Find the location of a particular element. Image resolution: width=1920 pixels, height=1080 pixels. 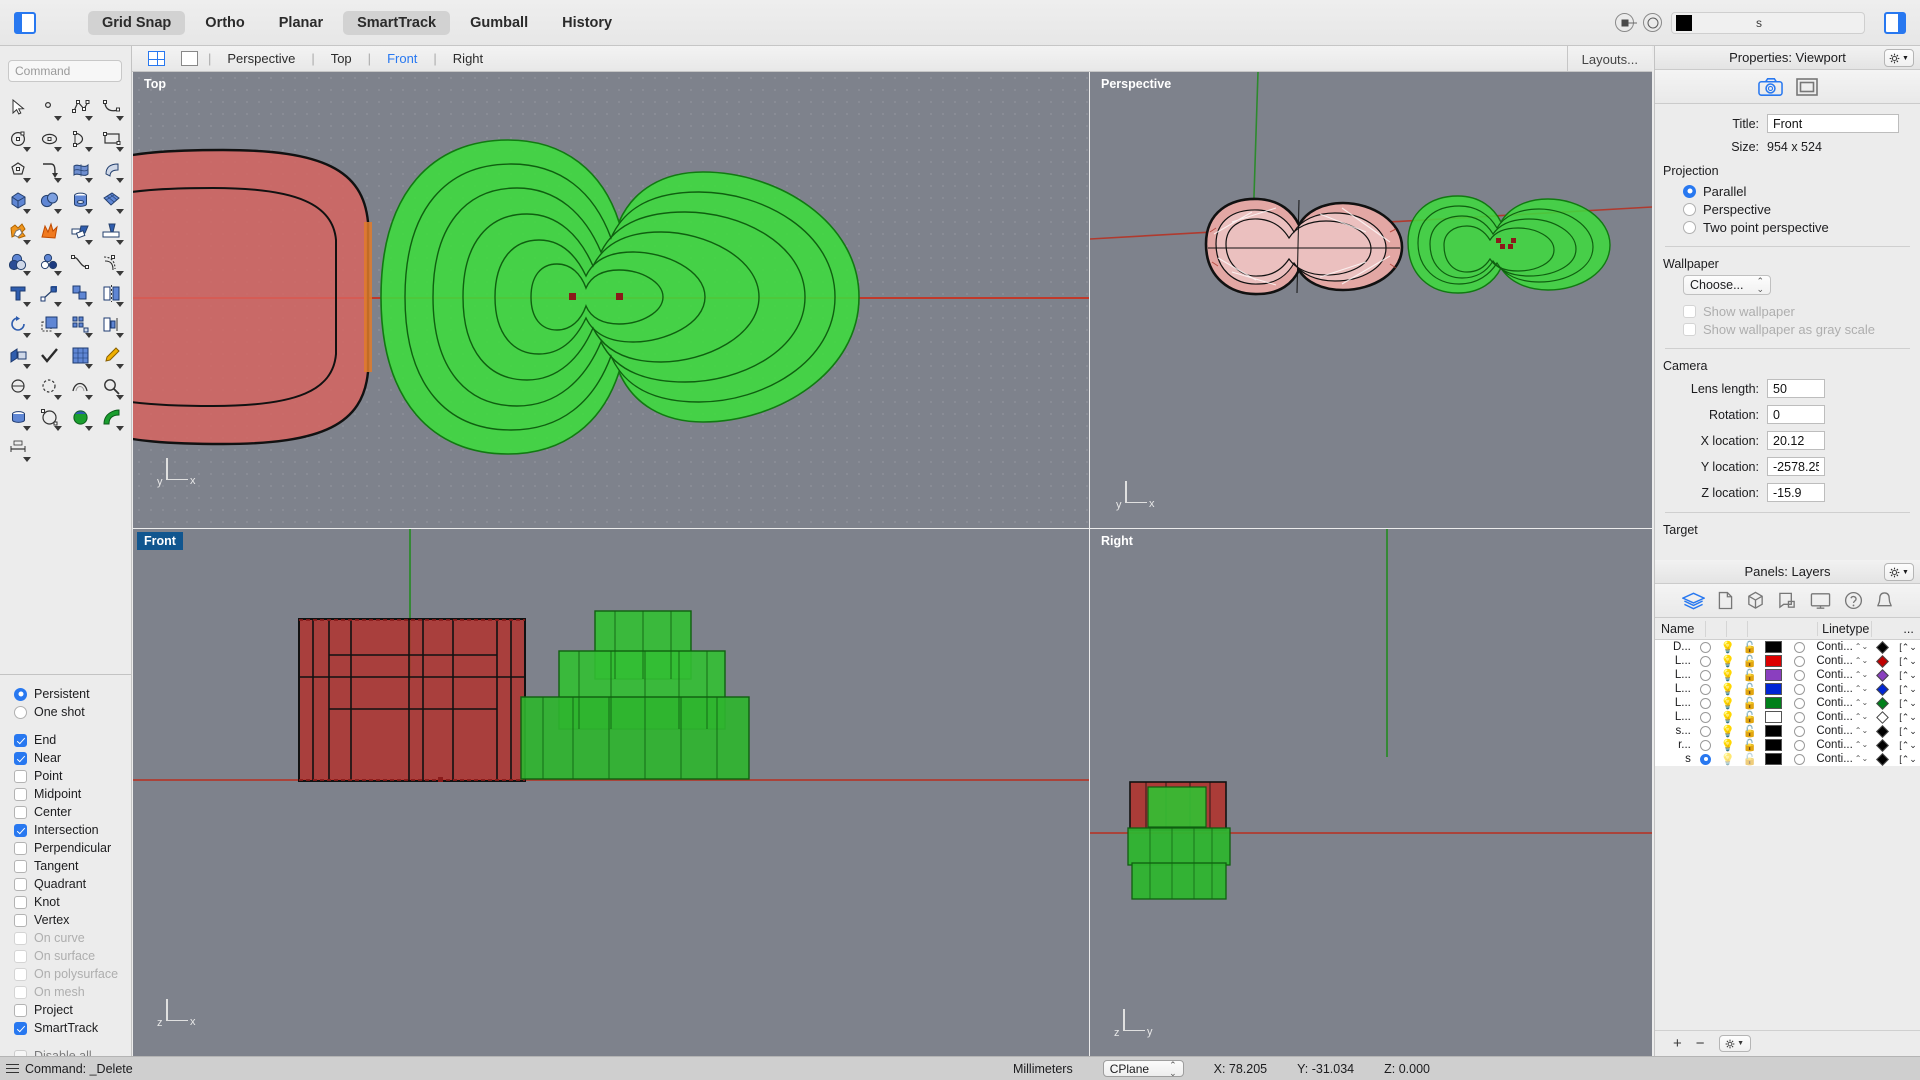

text-tool-icon is located at coordinates (18, 293).